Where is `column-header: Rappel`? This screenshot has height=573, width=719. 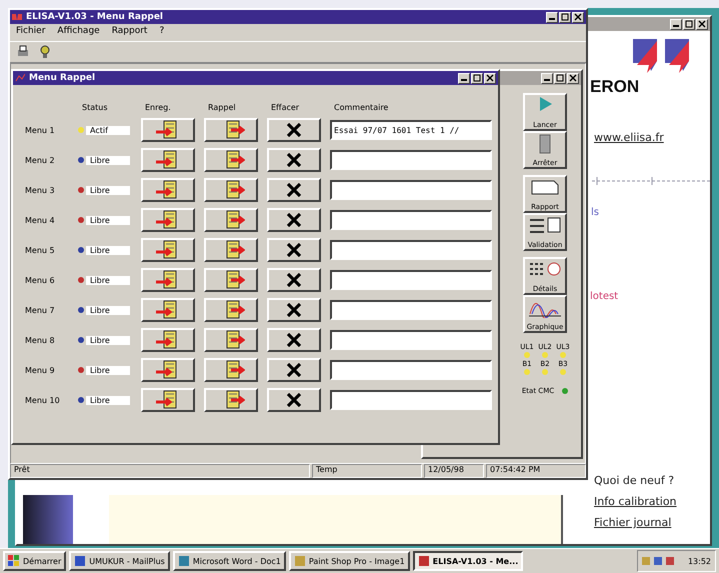
column-header: Rappel is located at coordinates (222, 107).